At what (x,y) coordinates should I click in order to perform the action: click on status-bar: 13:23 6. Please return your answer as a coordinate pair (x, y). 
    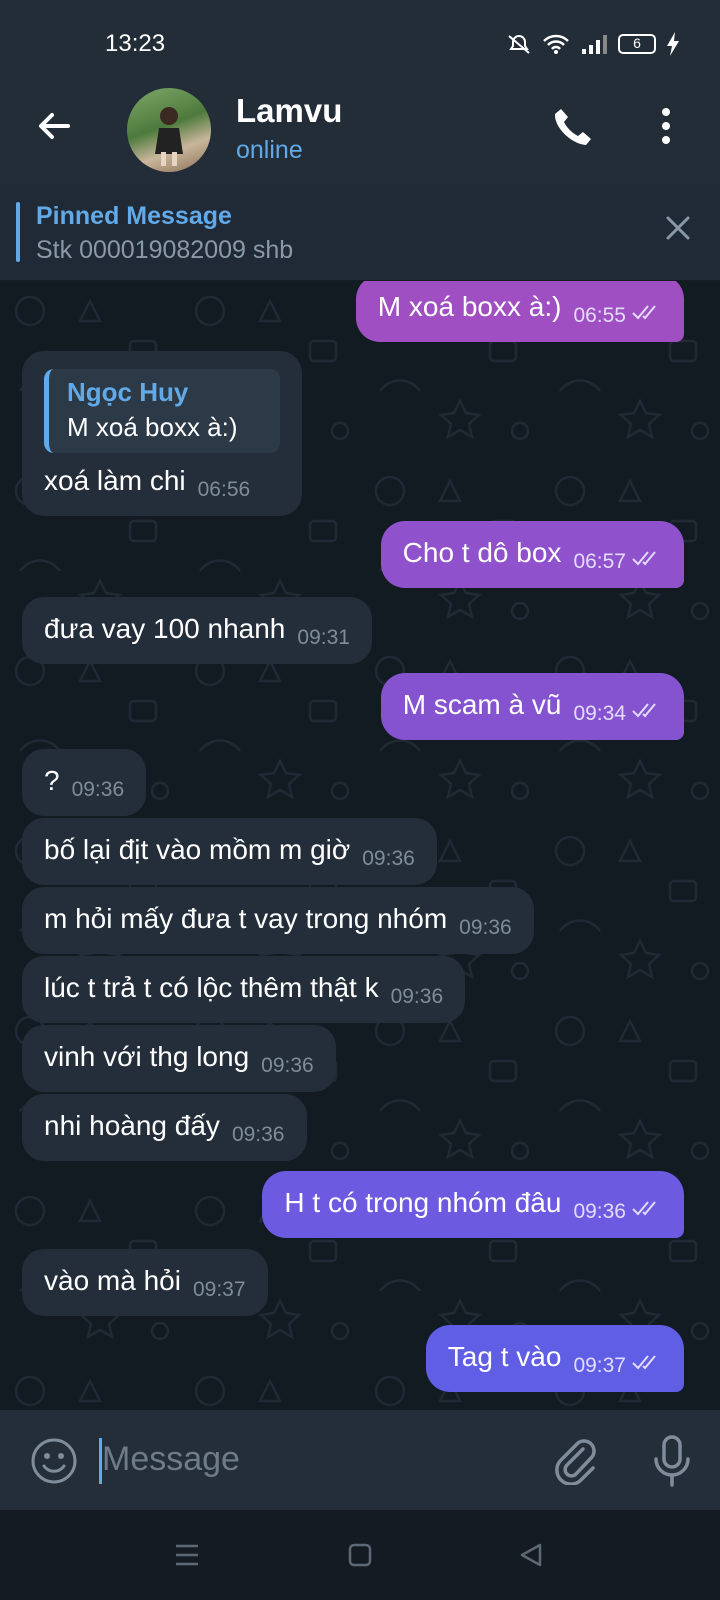
    Looking at the image, I should click on (360, 42).